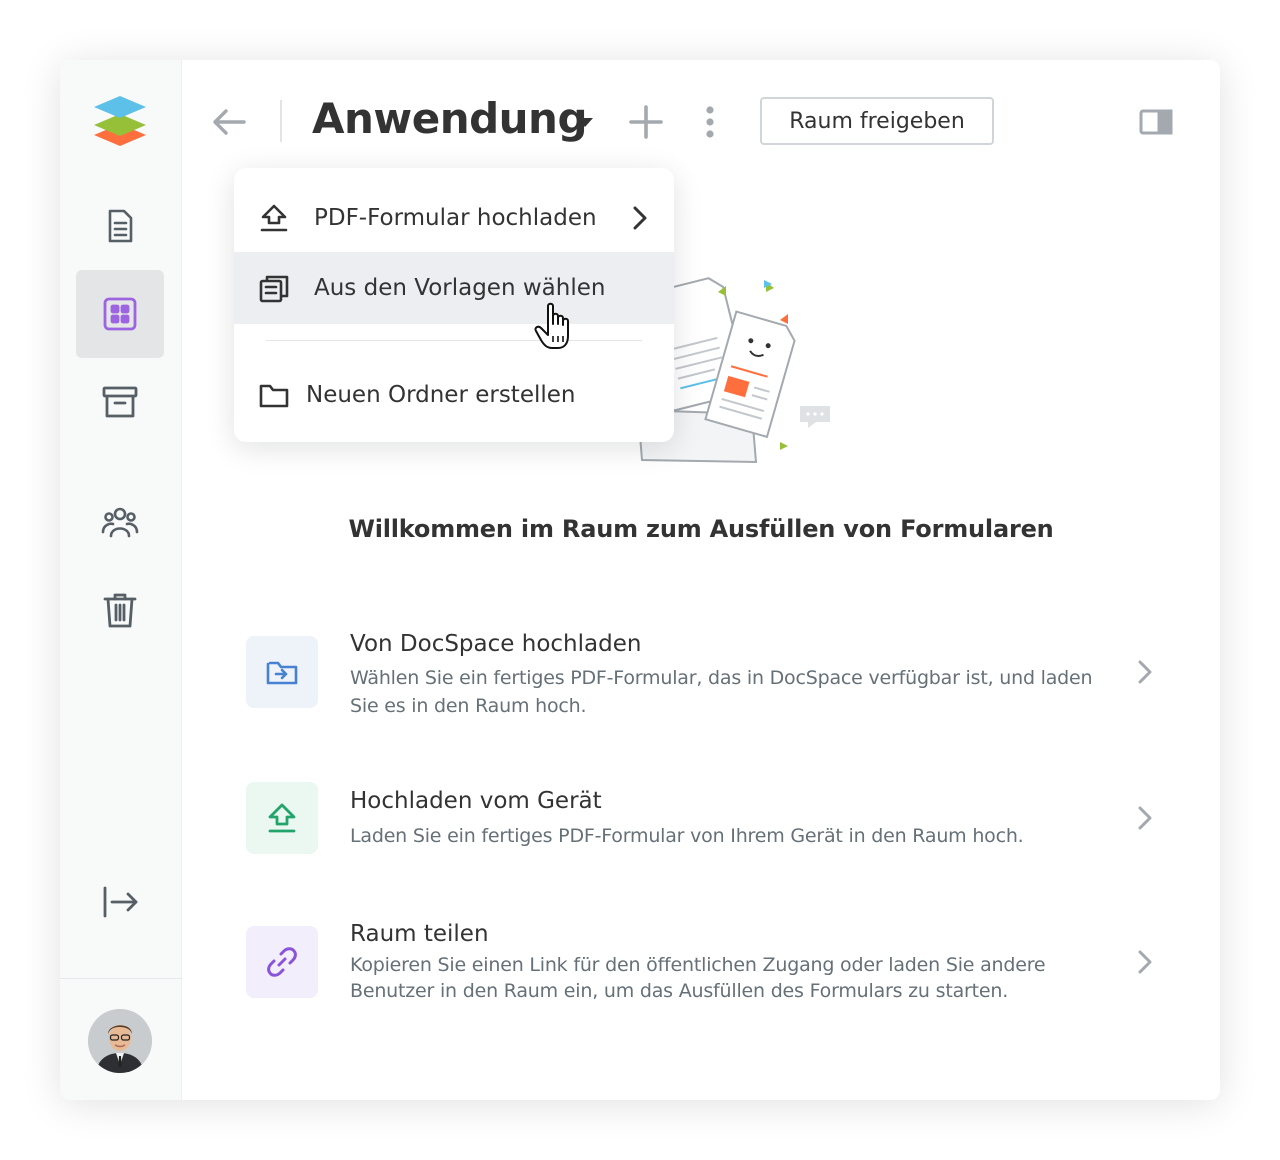 The image size is (1280, 1160). Describe the element at coordinates (274, 289) in the screenshot. I see `templates-icon` at that location.